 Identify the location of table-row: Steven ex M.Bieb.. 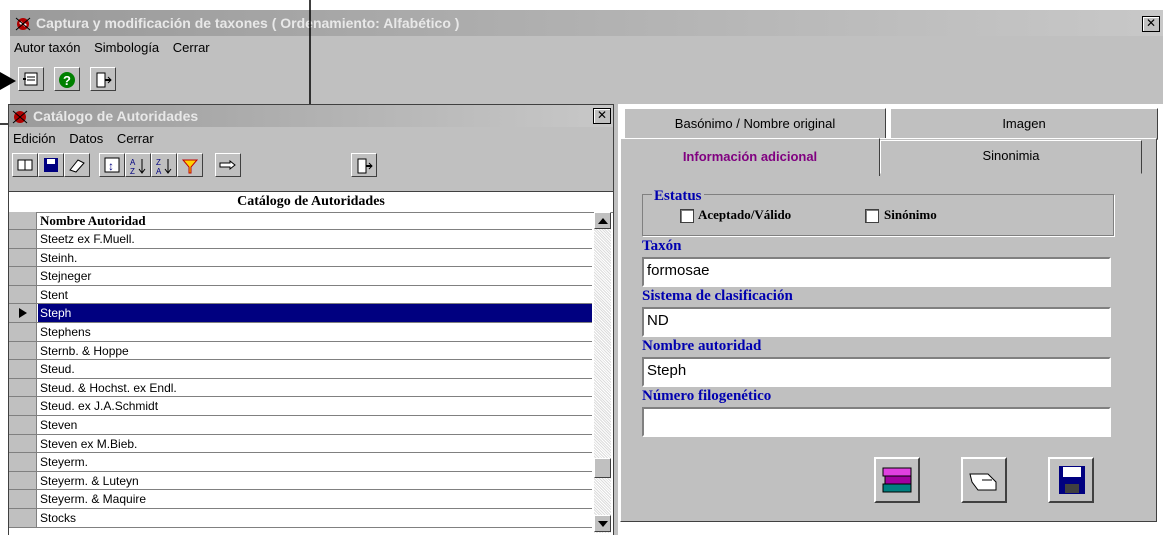
(300, 444).